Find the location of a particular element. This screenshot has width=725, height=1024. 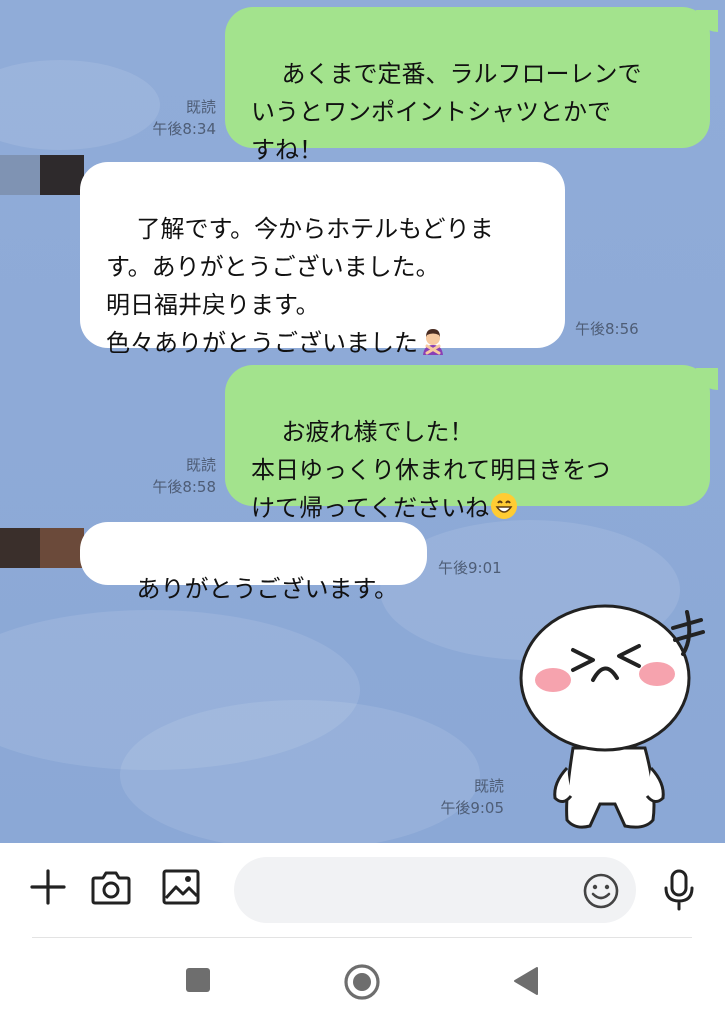

outgoing-message-bubble: あくまで定番、ラルフローレンで いうとワンポイントシャツとかで すね！ is located at coordinates (467, 85).